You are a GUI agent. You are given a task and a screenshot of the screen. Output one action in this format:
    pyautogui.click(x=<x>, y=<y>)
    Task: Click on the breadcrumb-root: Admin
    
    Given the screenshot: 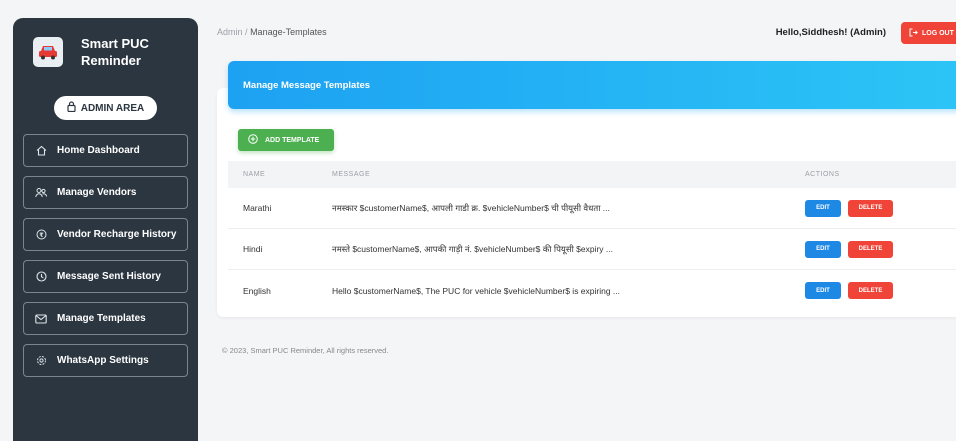 What is the action you would take?
    pyautogui.click(x=230, y=32)
    